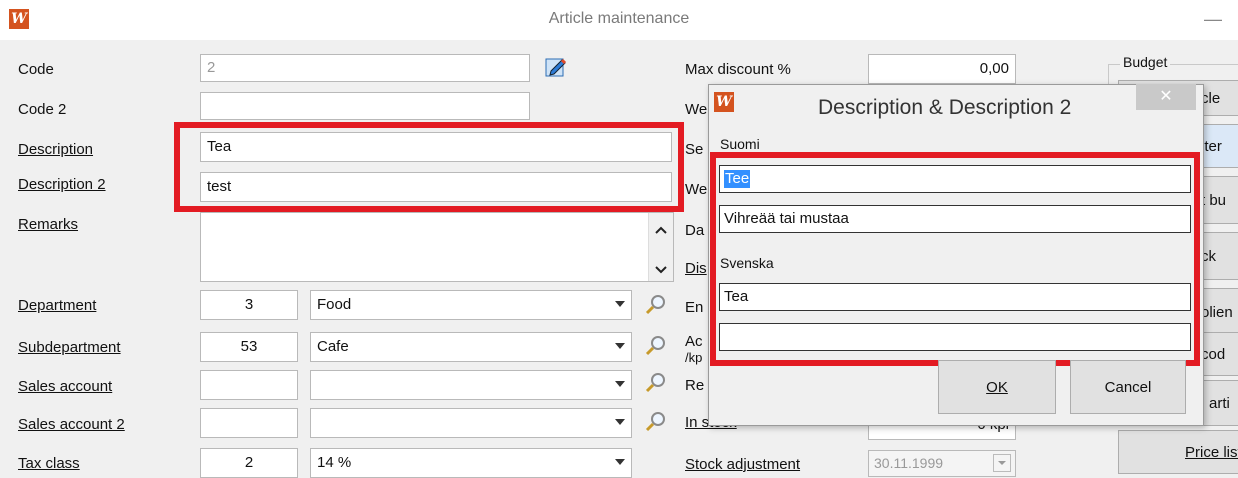 This screenshot has height=478, width=1238. What do you see at coordinates (334, 304) in the screenshot?
I see `department-select-value: Food` at bounding box center [334, 304].